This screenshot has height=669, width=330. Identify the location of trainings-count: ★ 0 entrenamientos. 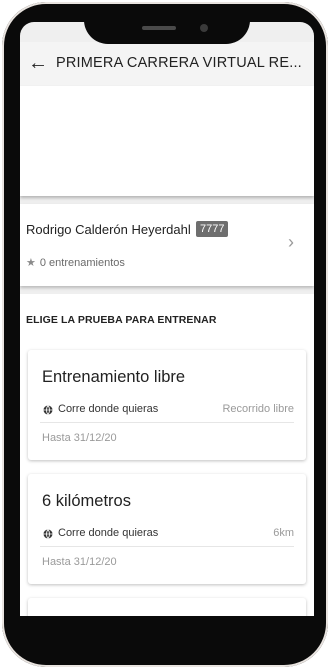
(75, 262).